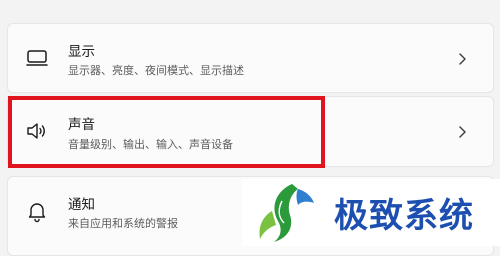 The width and height of the screenshot is (500, 256). I want to click on settings-item-title: 显示, so click(81, 52).